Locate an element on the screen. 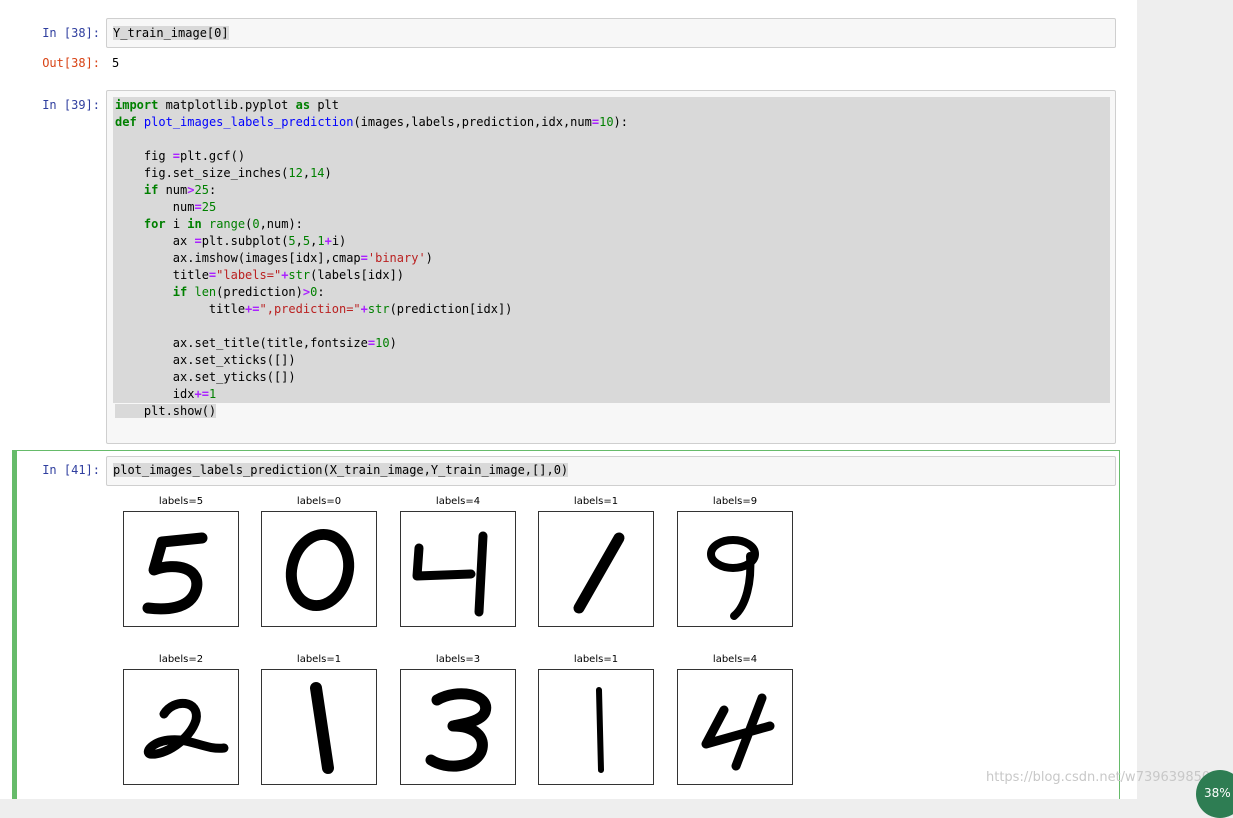 This screenshot has width=1233, height=818. digit-2-image is located at coordinates (186, 728).